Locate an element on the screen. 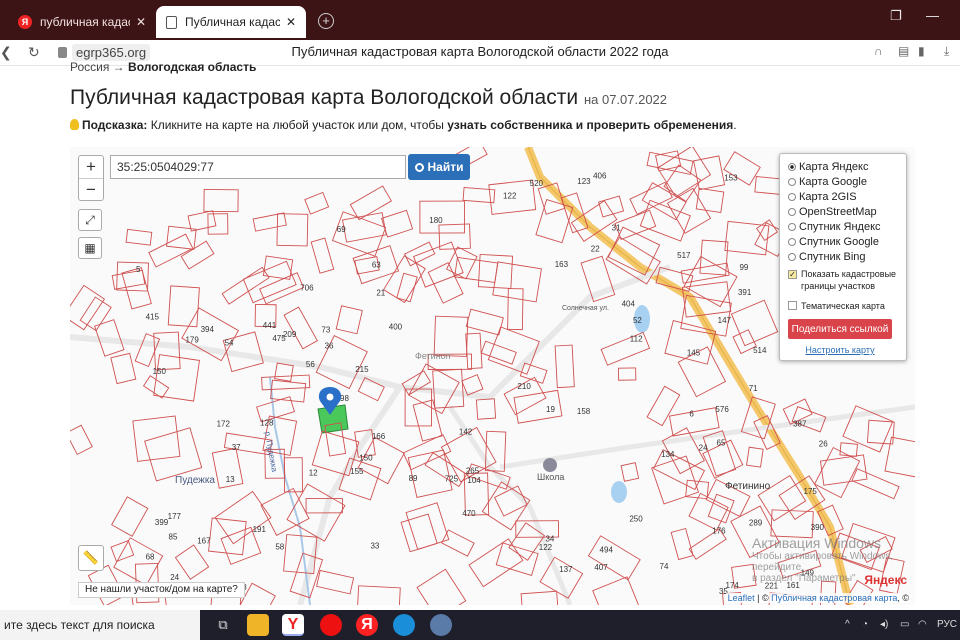 Image resolution: width=960 pixels, height=640 pixels. opera-icon is located at coordinates (331, 625).